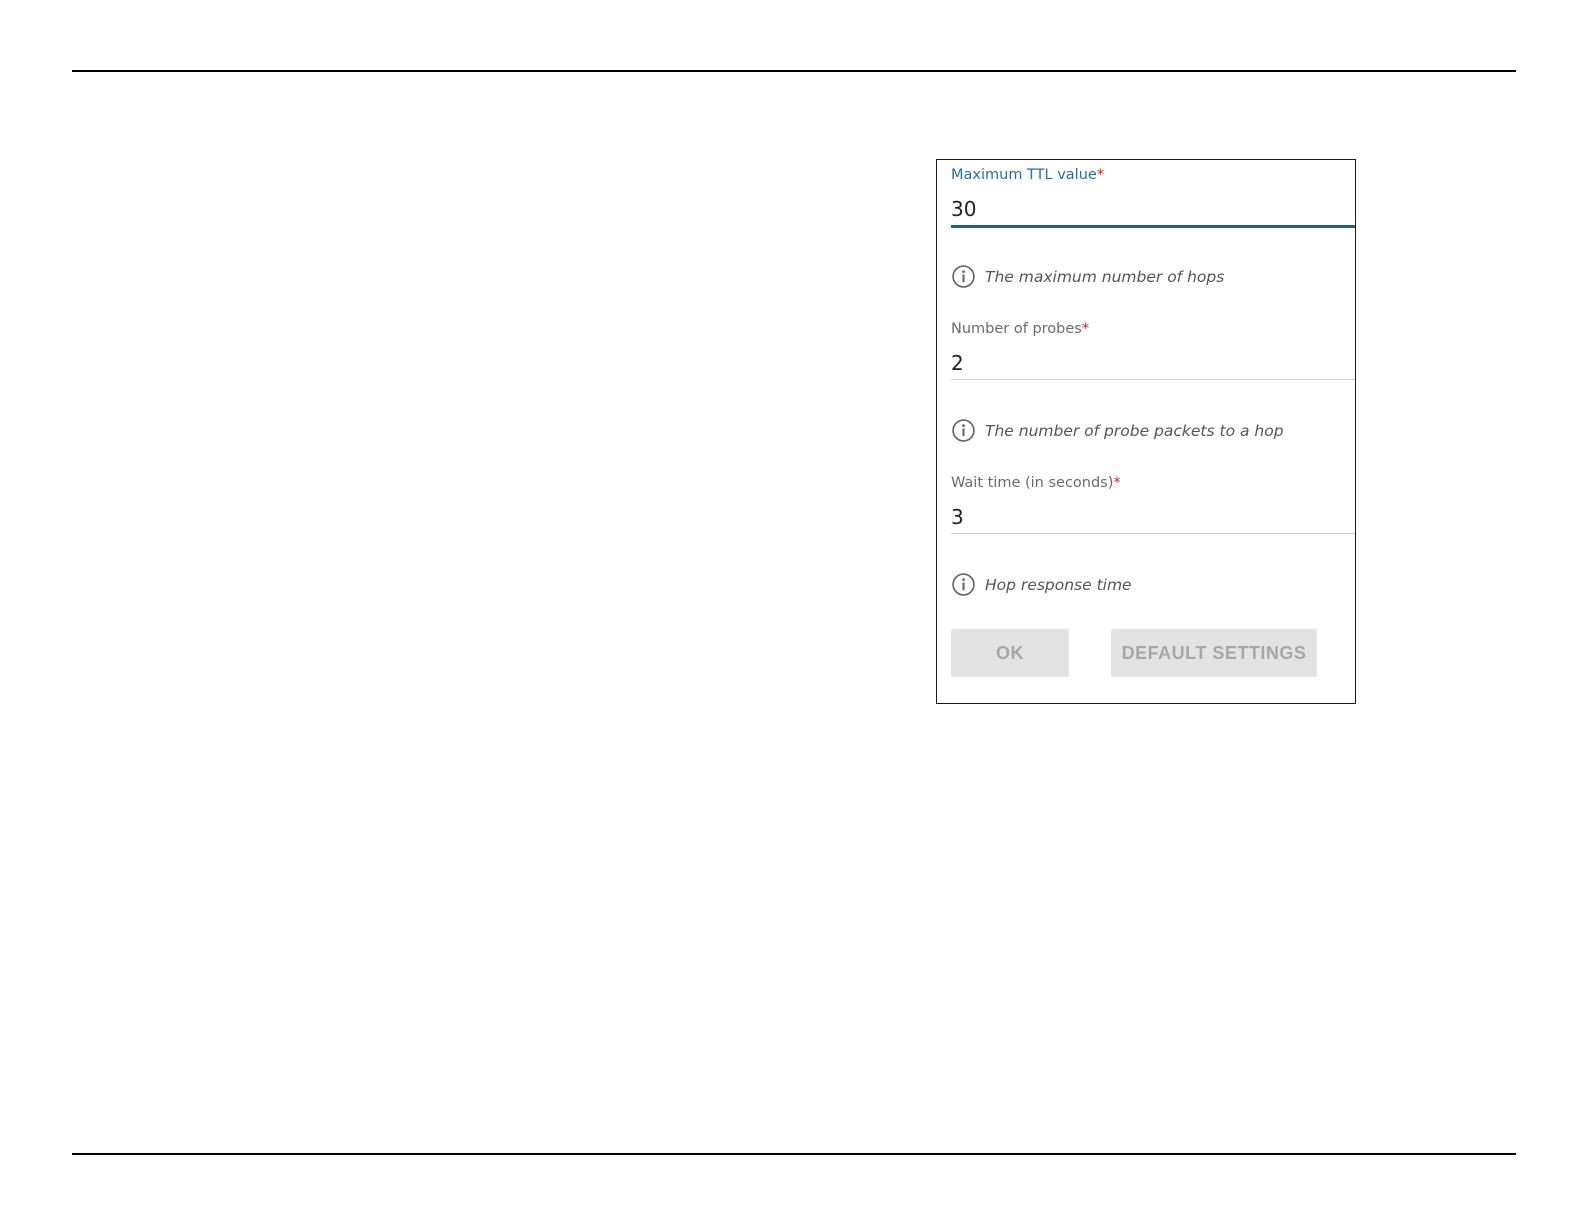  Describe the element at coordinates (1153, 211) in the screenshot. I see `max-ttl-input: 30` at that location.